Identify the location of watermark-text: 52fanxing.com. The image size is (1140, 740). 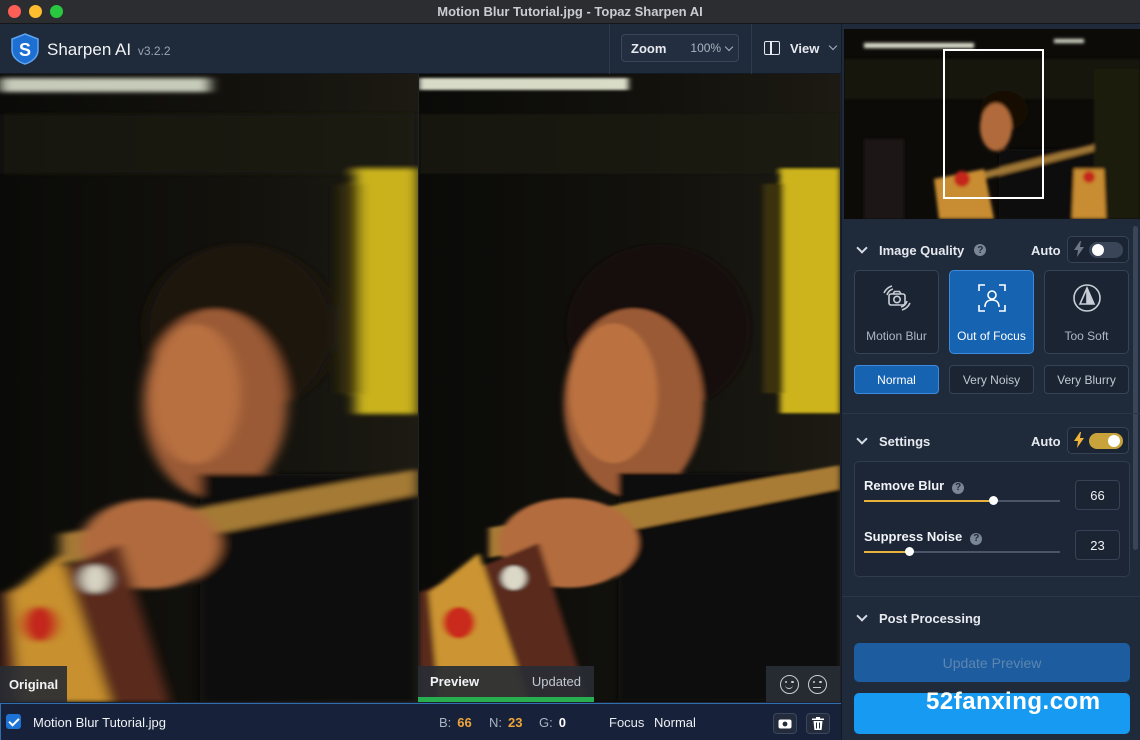
(1013, 701).